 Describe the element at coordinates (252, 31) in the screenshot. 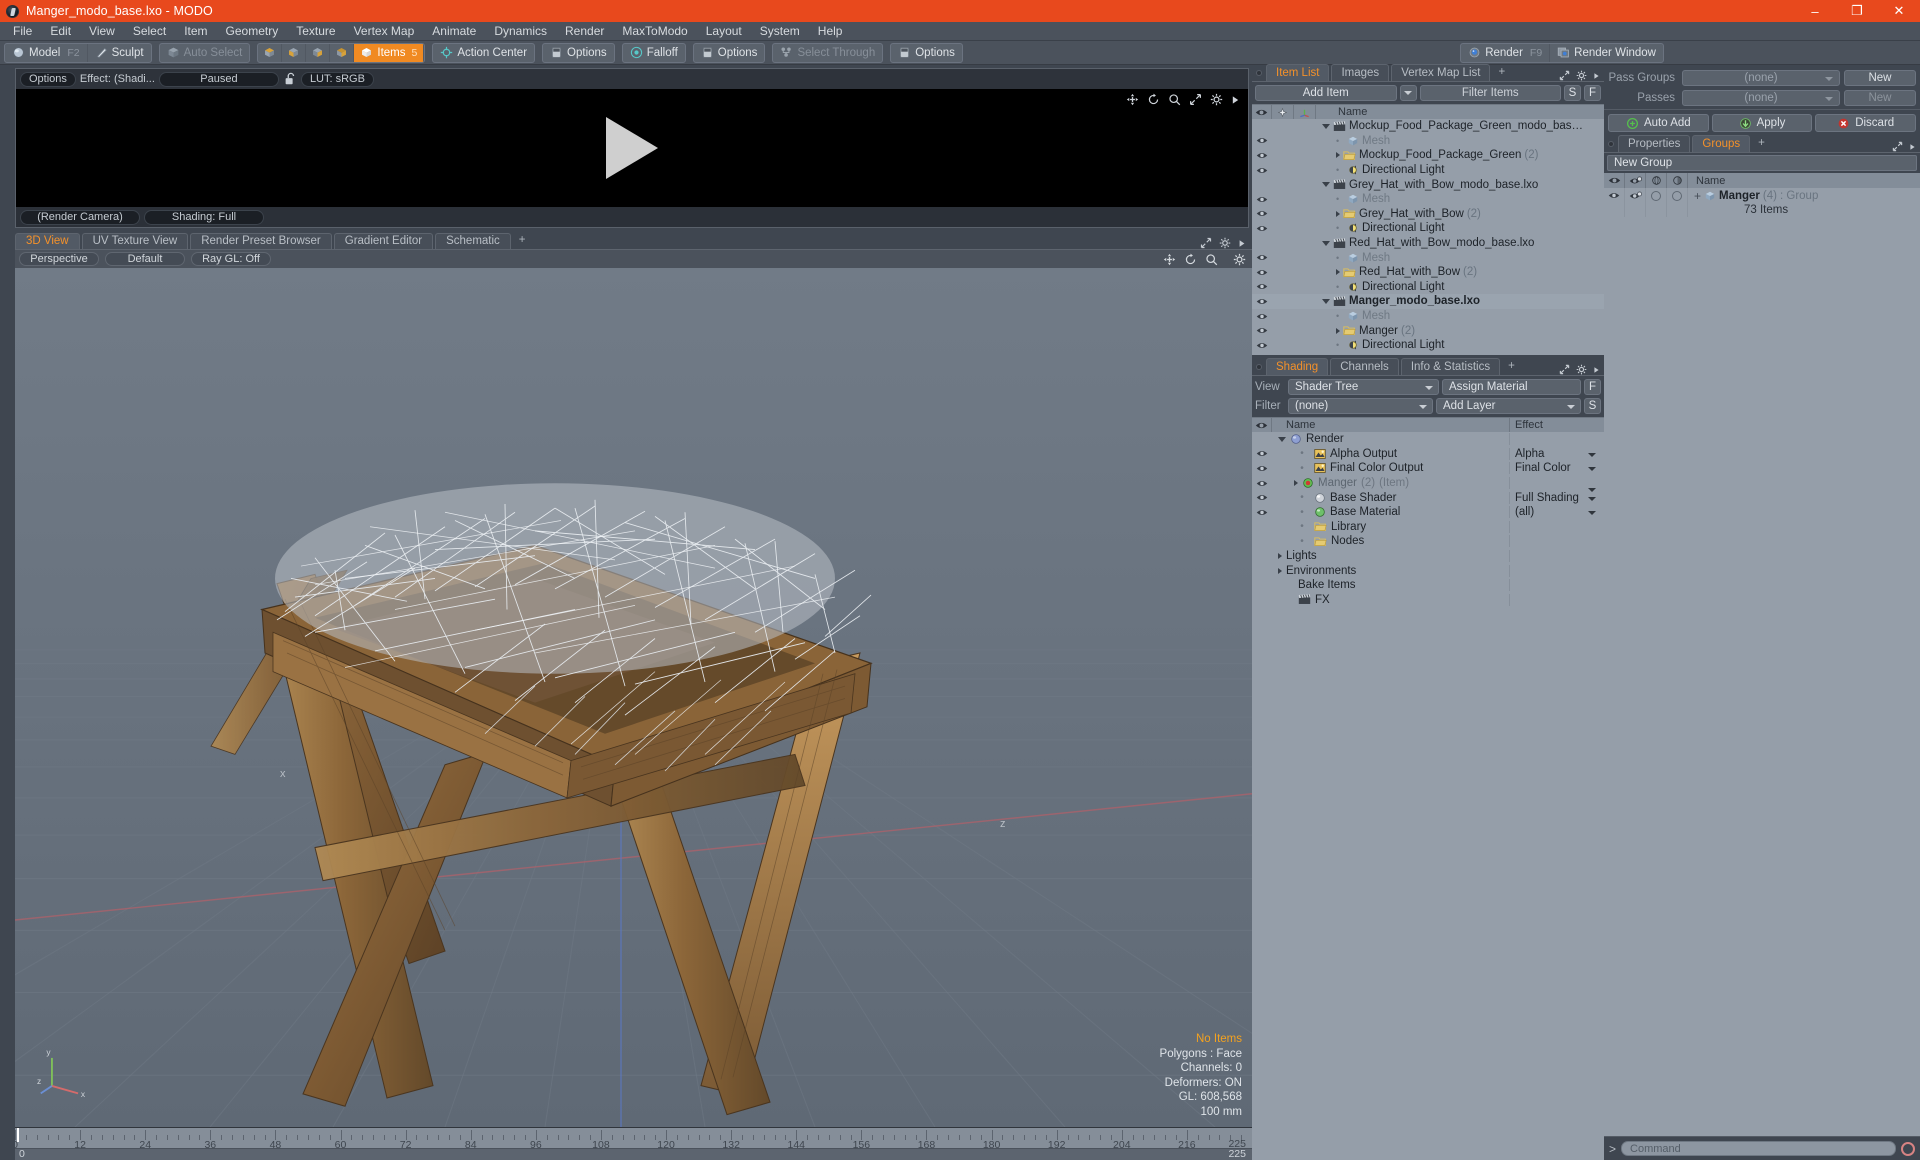

I see `menu-geometry: Geometry` at that location.